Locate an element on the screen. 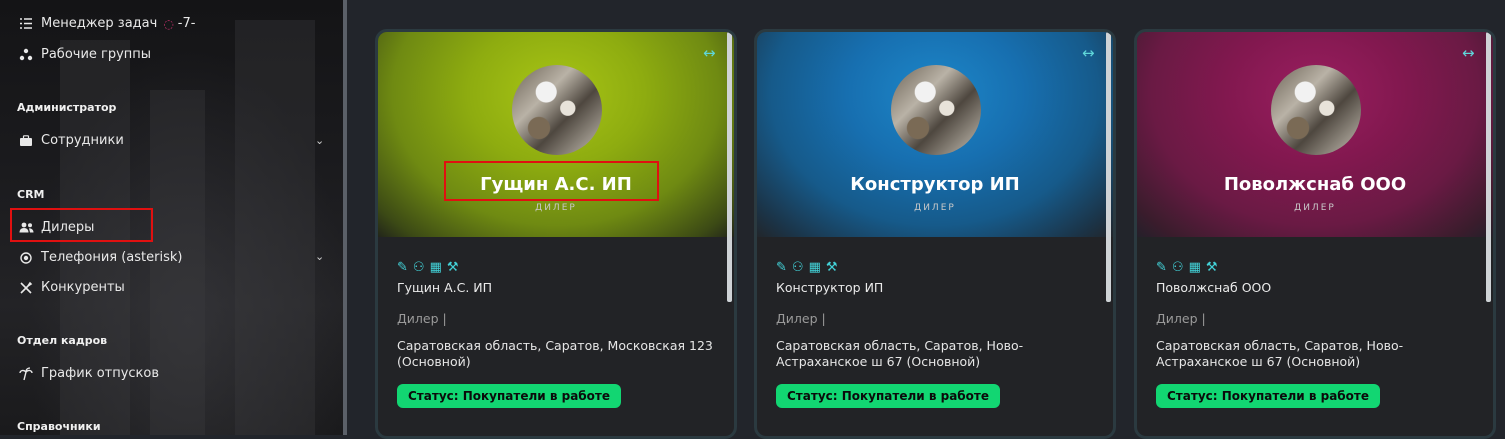  sidebar-item-label: Рабочие группы is located at coordinates (96, 54).